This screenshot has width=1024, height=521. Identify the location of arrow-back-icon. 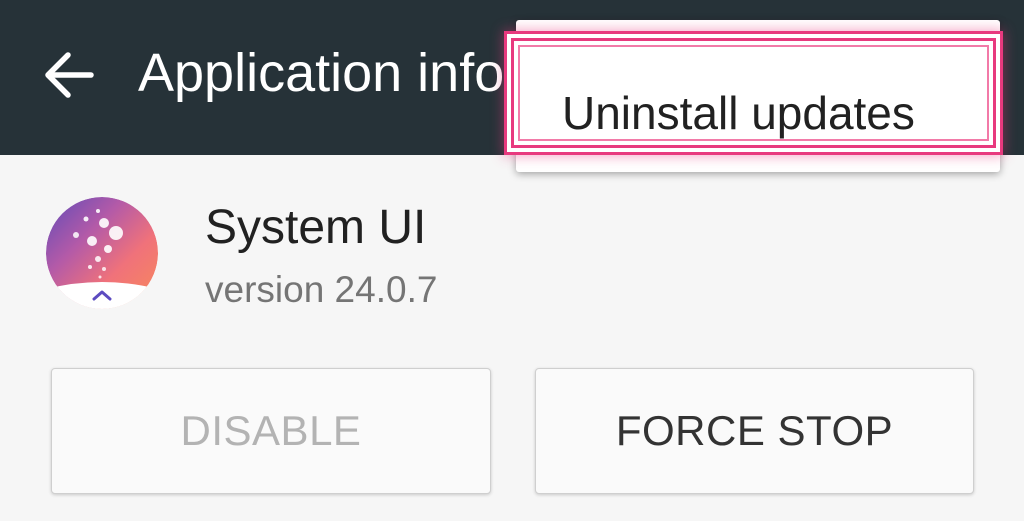
(69, 75).